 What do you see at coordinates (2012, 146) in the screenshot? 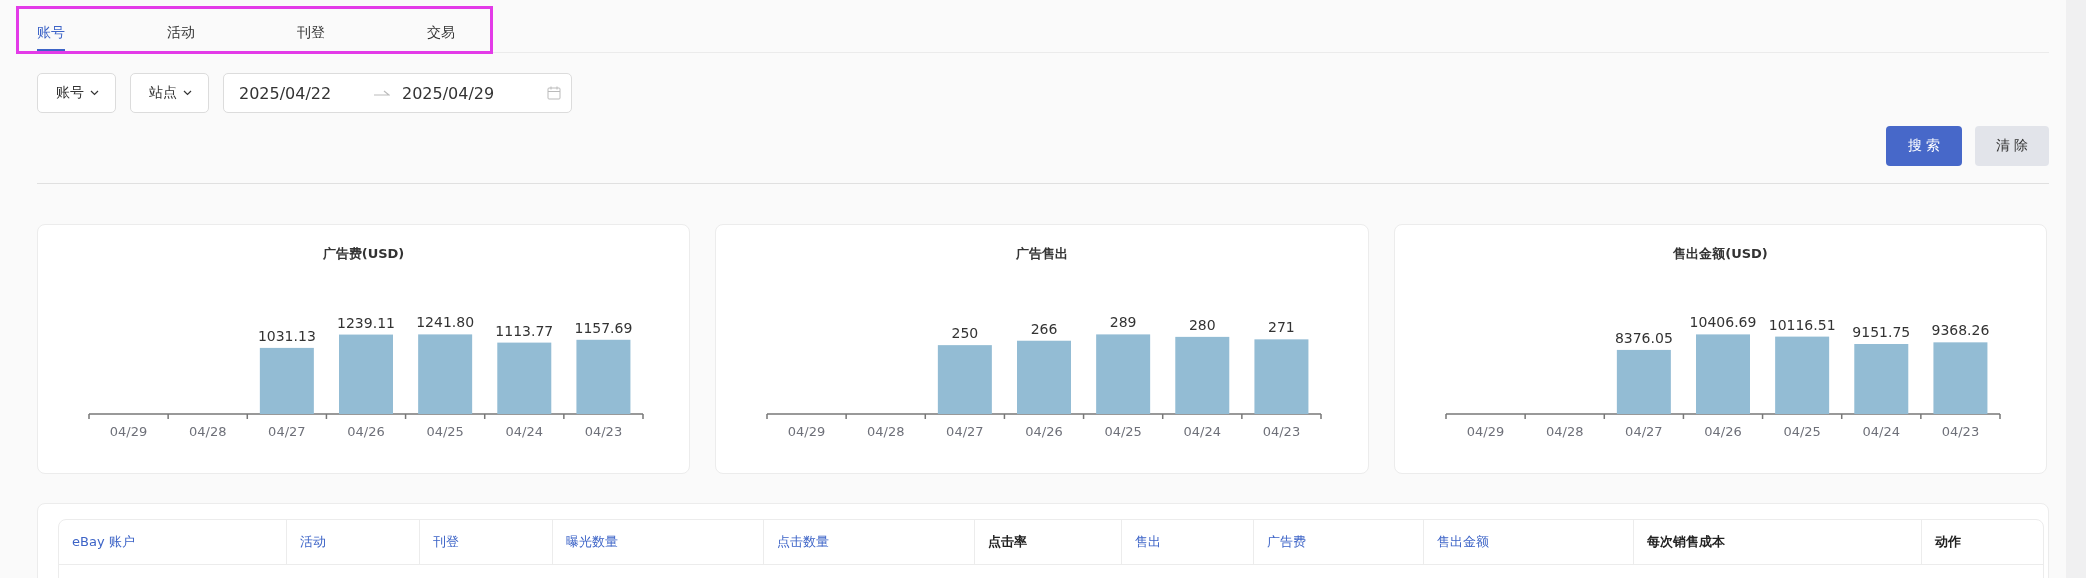
I see `clear-button: 清 除` at bounding box center [2012, 146].